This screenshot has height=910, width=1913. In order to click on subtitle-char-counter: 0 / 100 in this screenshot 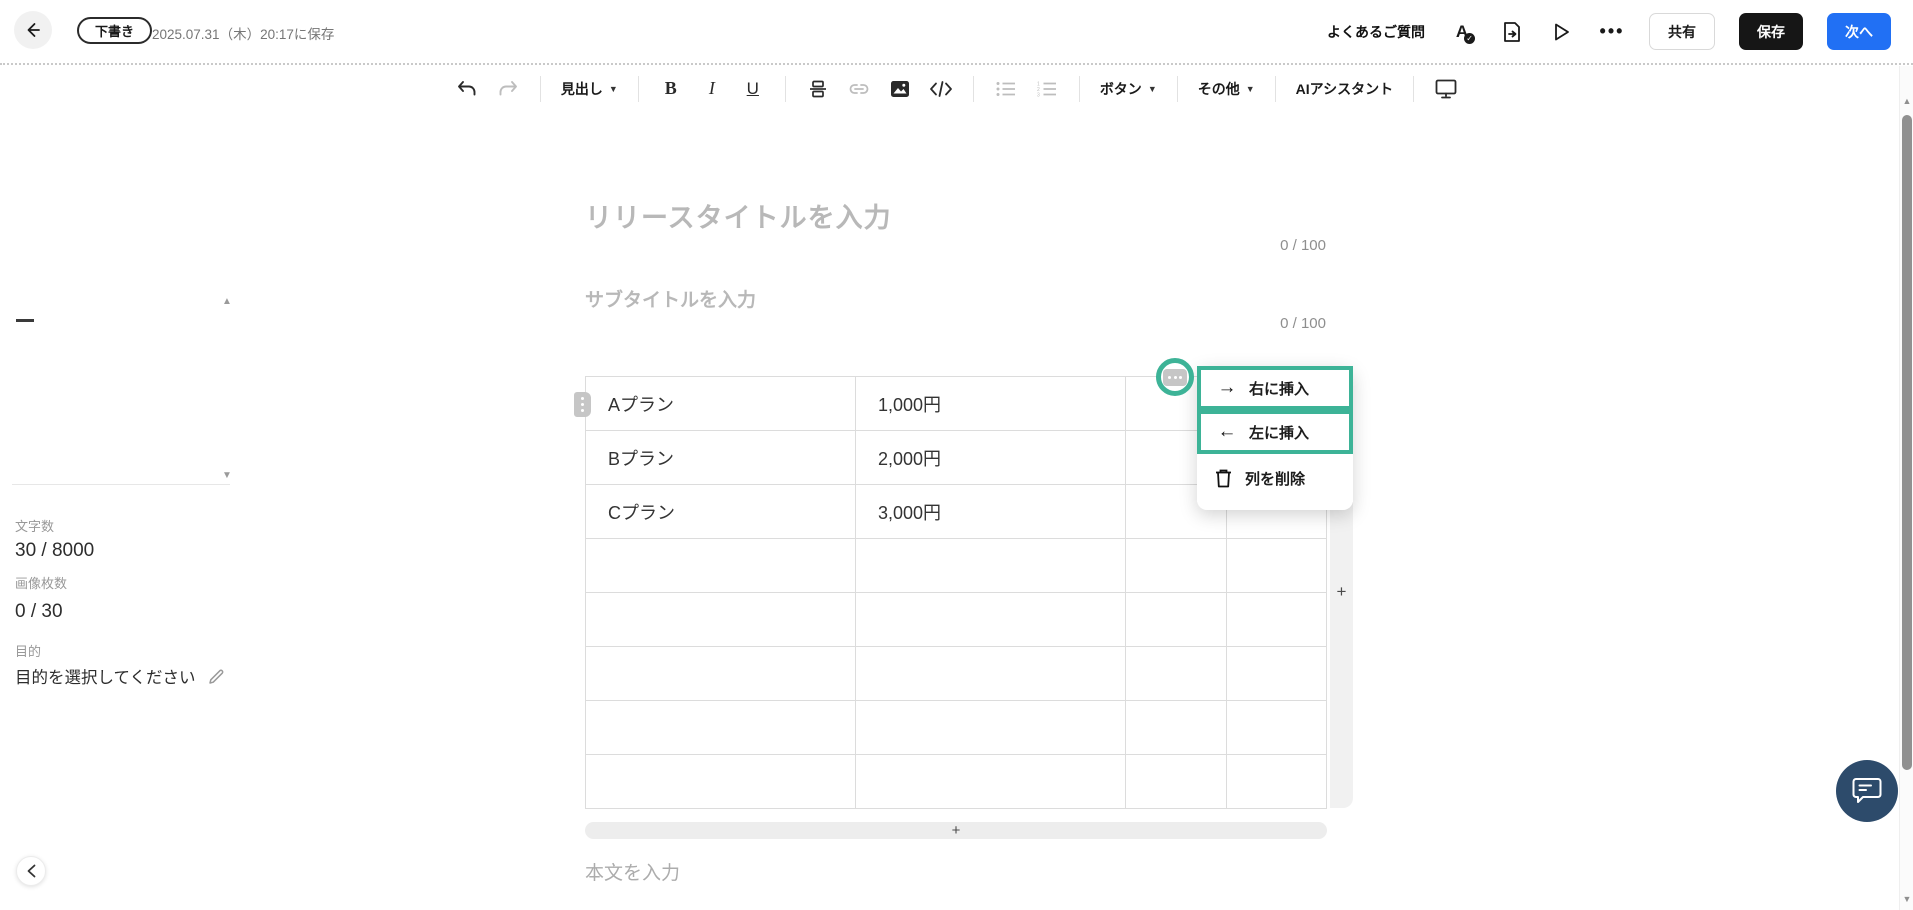, I will do `click(1303, 323)`.